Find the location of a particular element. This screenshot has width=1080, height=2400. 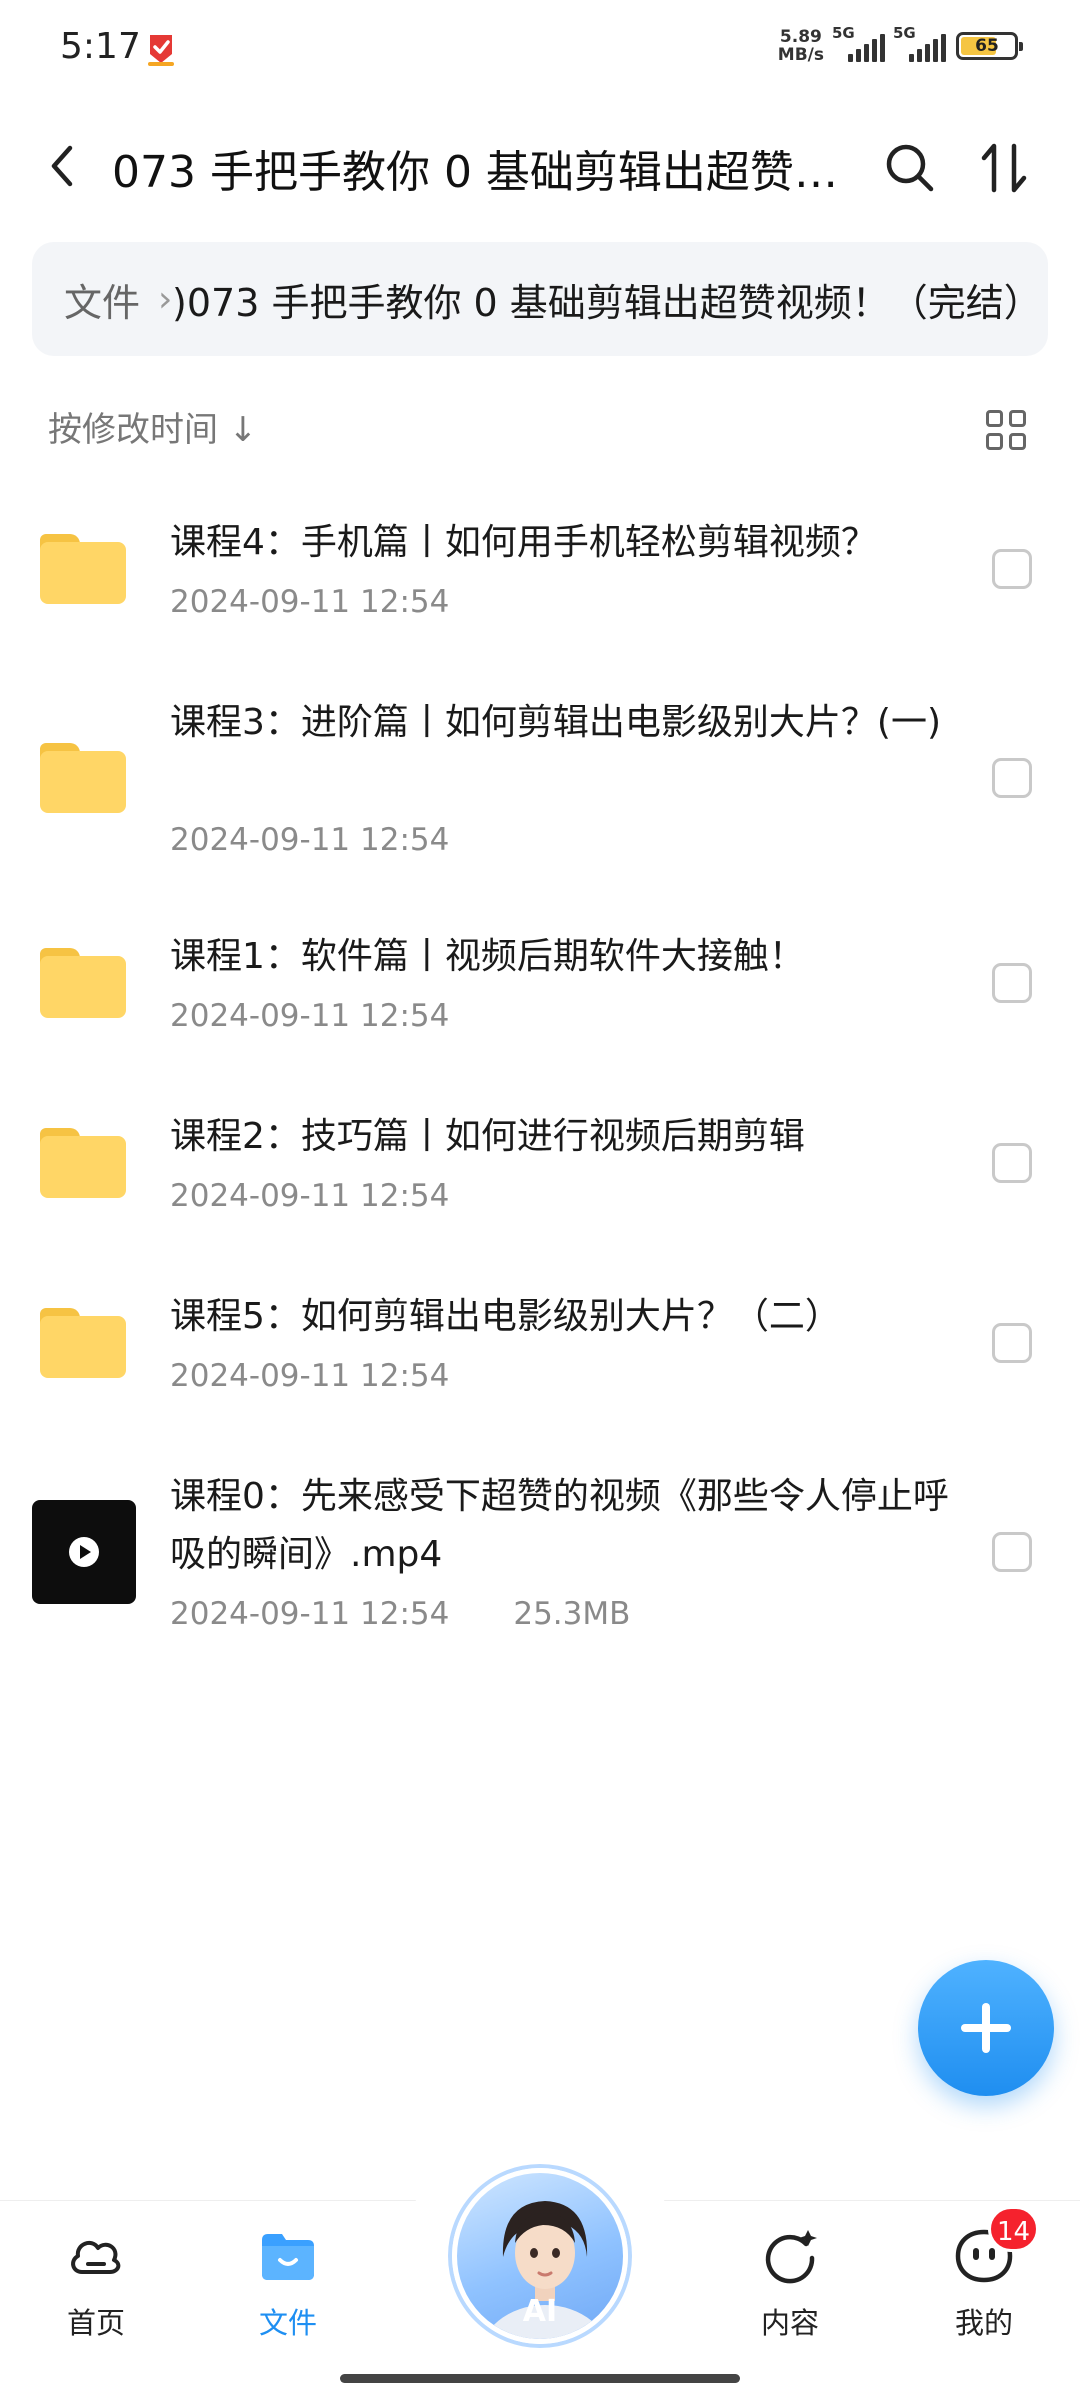

nav-content-label: 内容 is located at coordinates (789, 2323).